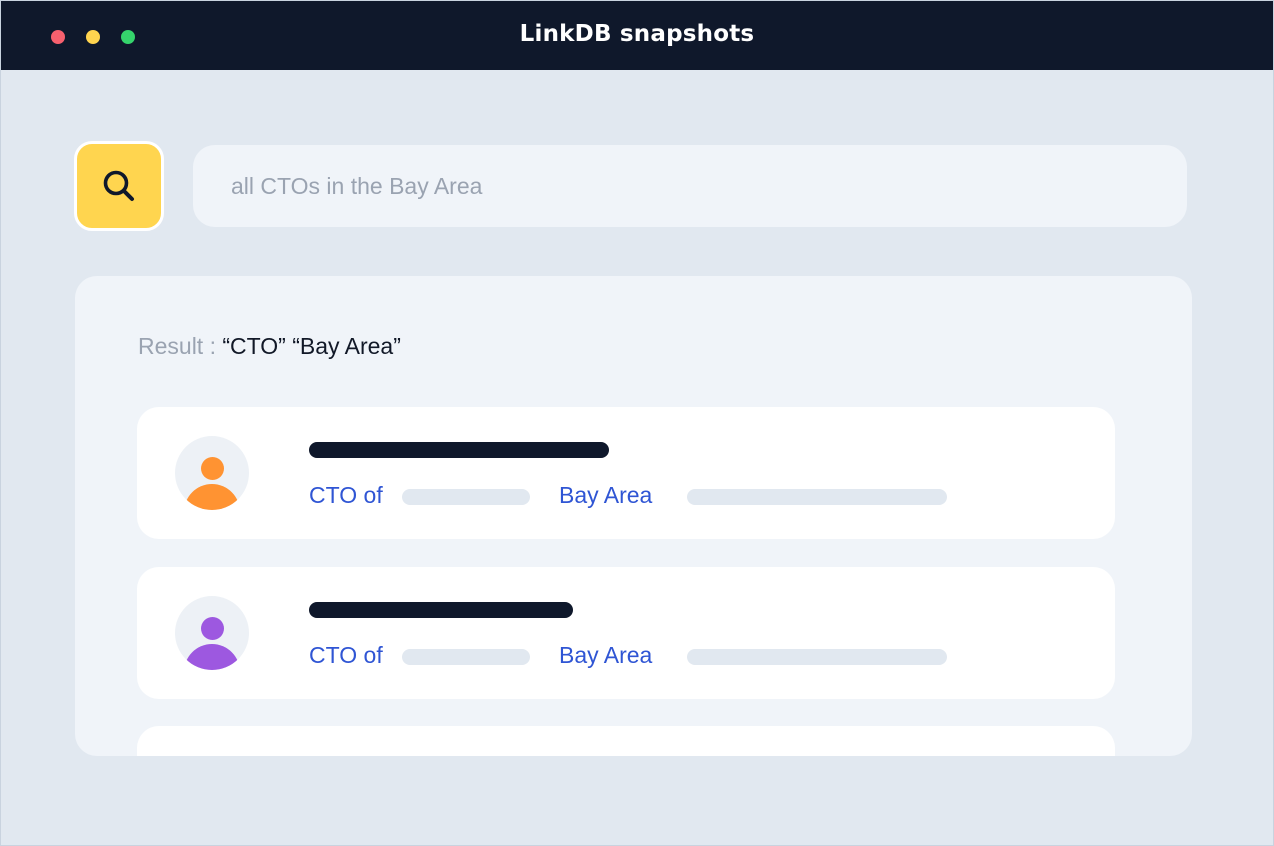  What do you see at coordinates (690, 186) in the screenshot?
I see `search-input` at bounding box center [690, 186].